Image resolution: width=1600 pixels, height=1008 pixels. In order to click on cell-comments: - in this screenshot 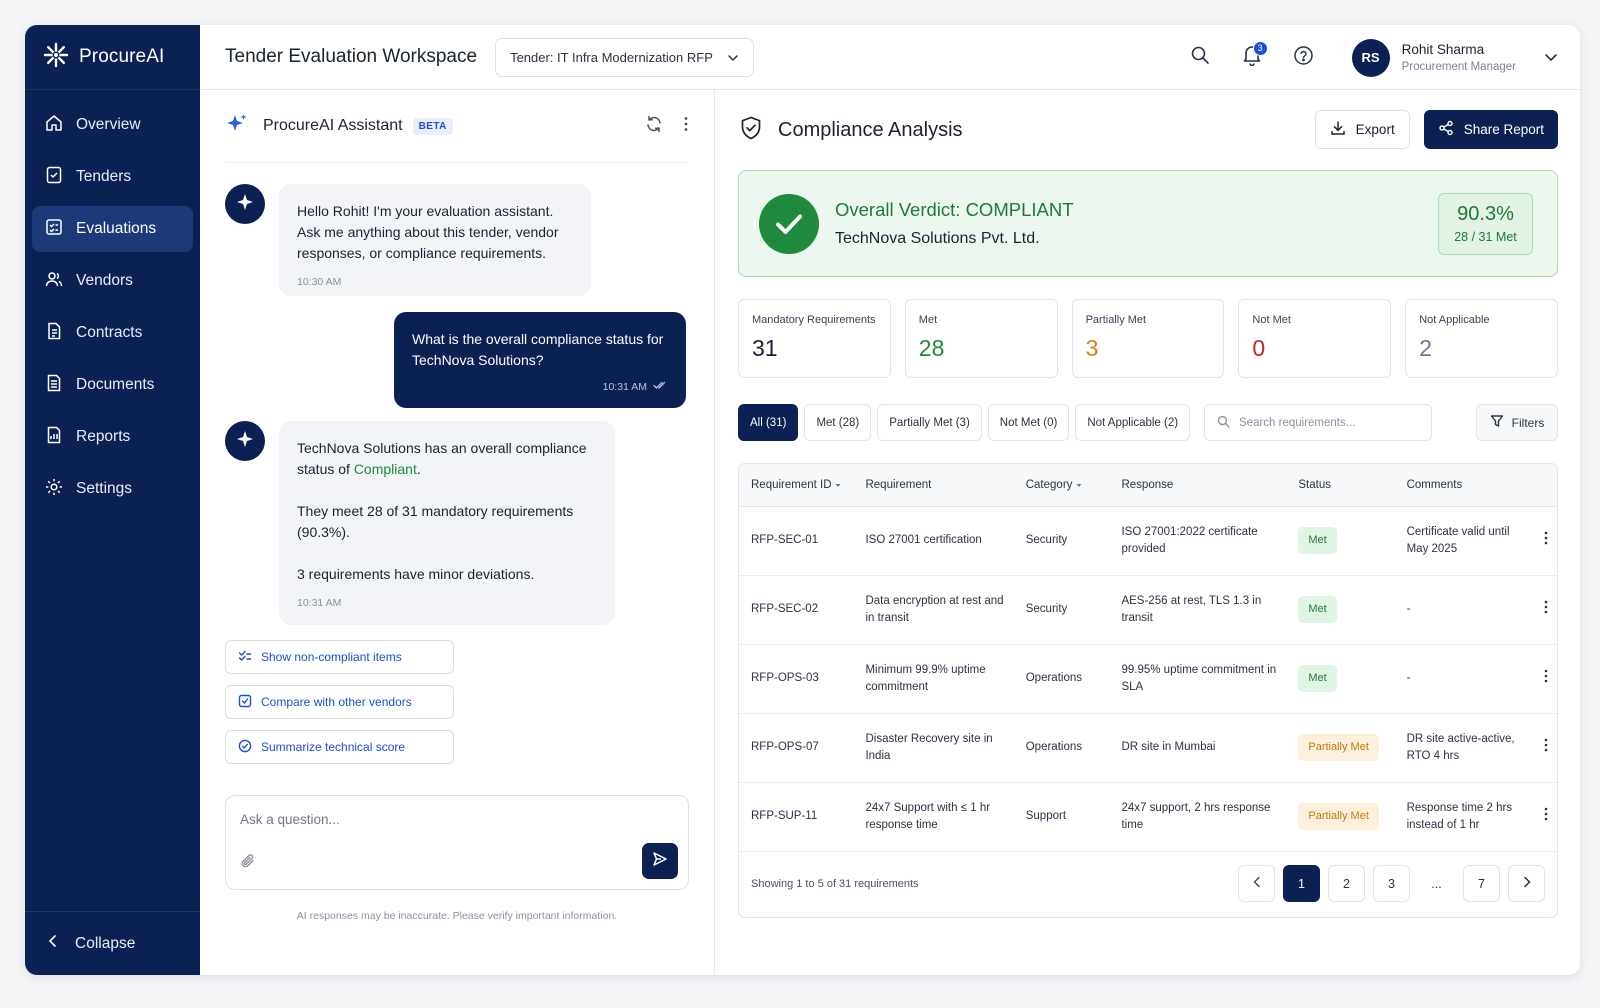, I will do `click(1459, 679)`.